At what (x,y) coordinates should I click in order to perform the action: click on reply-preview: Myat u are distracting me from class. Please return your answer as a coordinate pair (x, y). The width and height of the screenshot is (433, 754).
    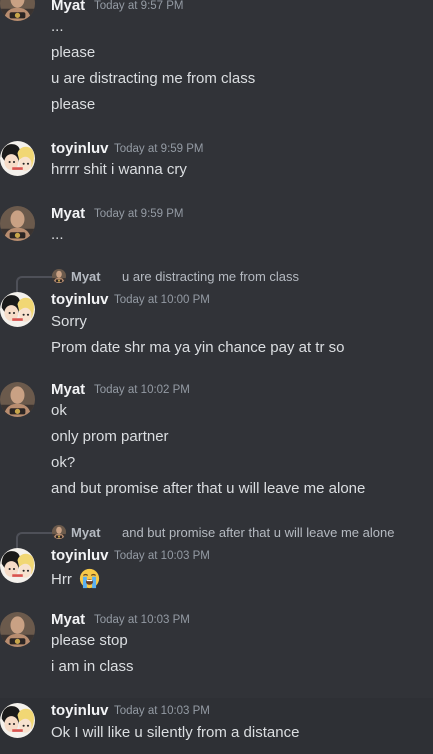
    Looking at the image, I should click on (221, 279).